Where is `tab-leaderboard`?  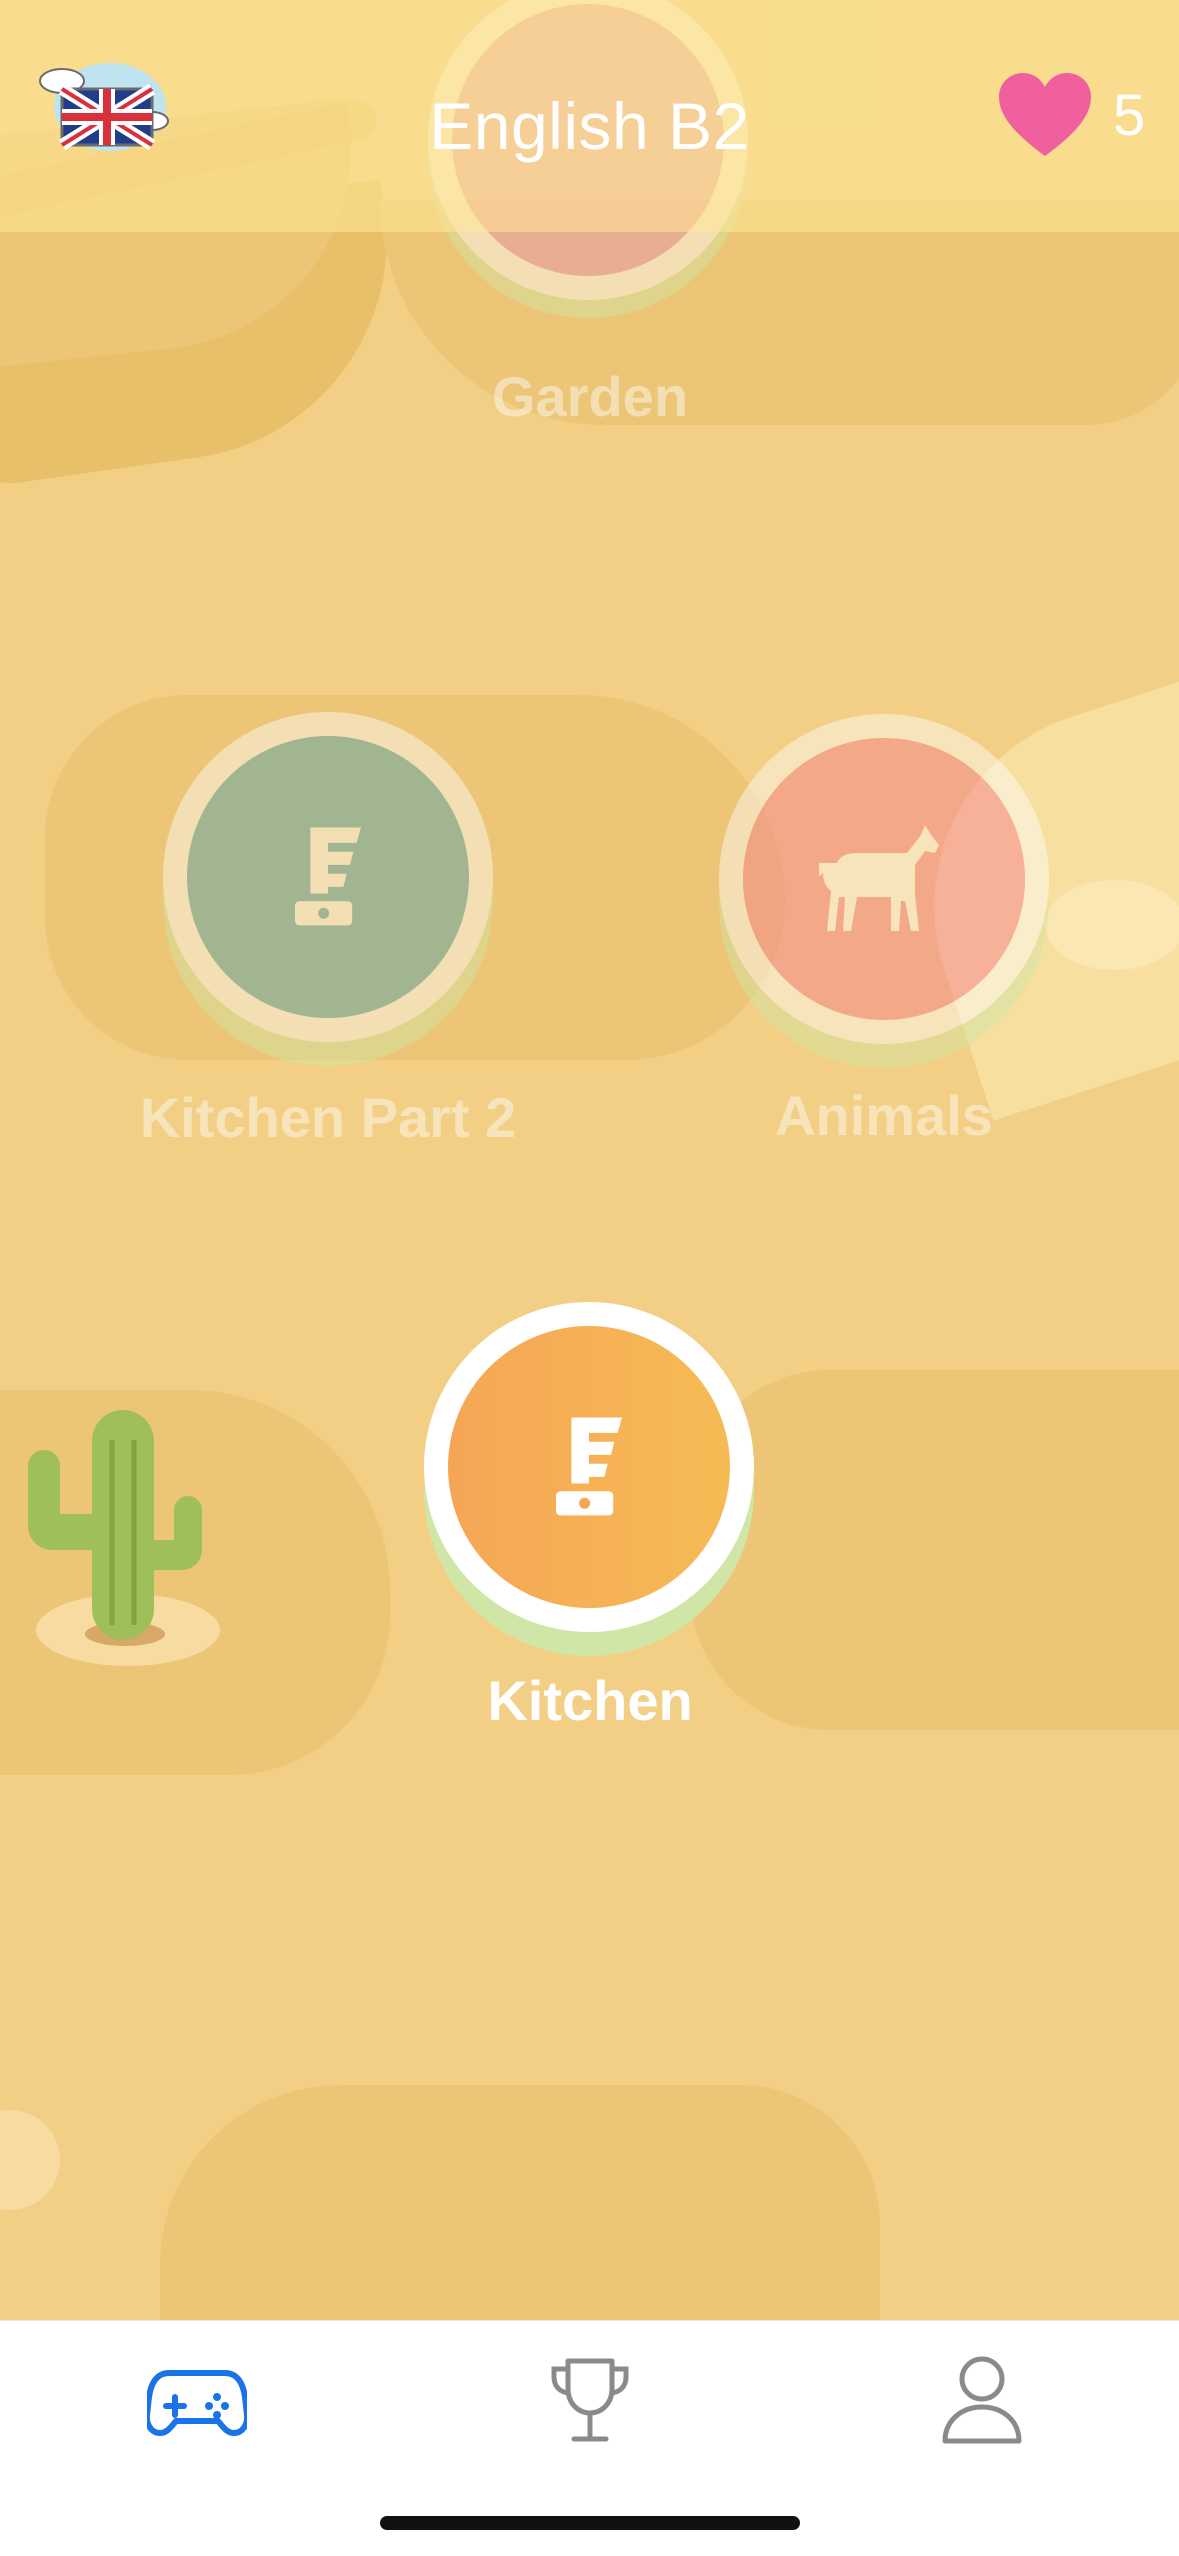 tab-leaderboard is located at coordinates (590, 2401).